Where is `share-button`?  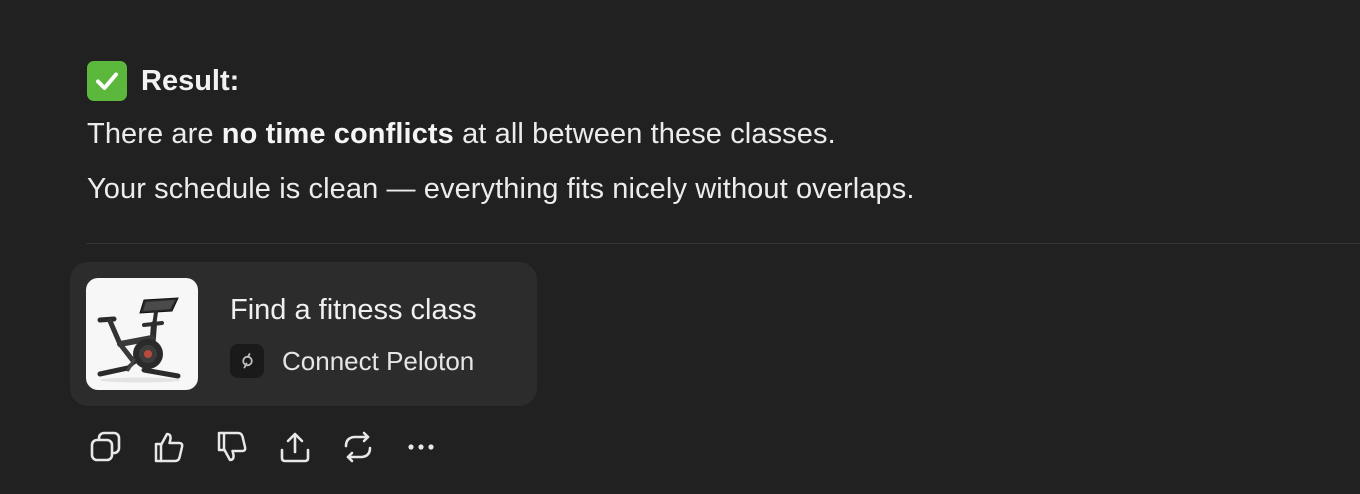 share-button is located at coordinates (295, 447).